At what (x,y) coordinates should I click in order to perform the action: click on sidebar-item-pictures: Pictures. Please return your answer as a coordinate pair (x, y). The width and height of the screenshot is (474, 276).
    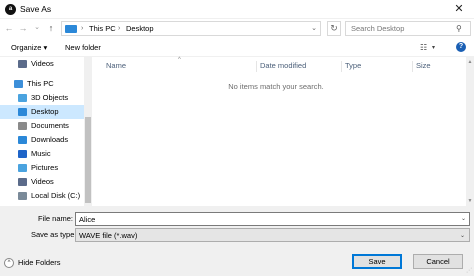
    Looking at the image, I should click on (42, 168).